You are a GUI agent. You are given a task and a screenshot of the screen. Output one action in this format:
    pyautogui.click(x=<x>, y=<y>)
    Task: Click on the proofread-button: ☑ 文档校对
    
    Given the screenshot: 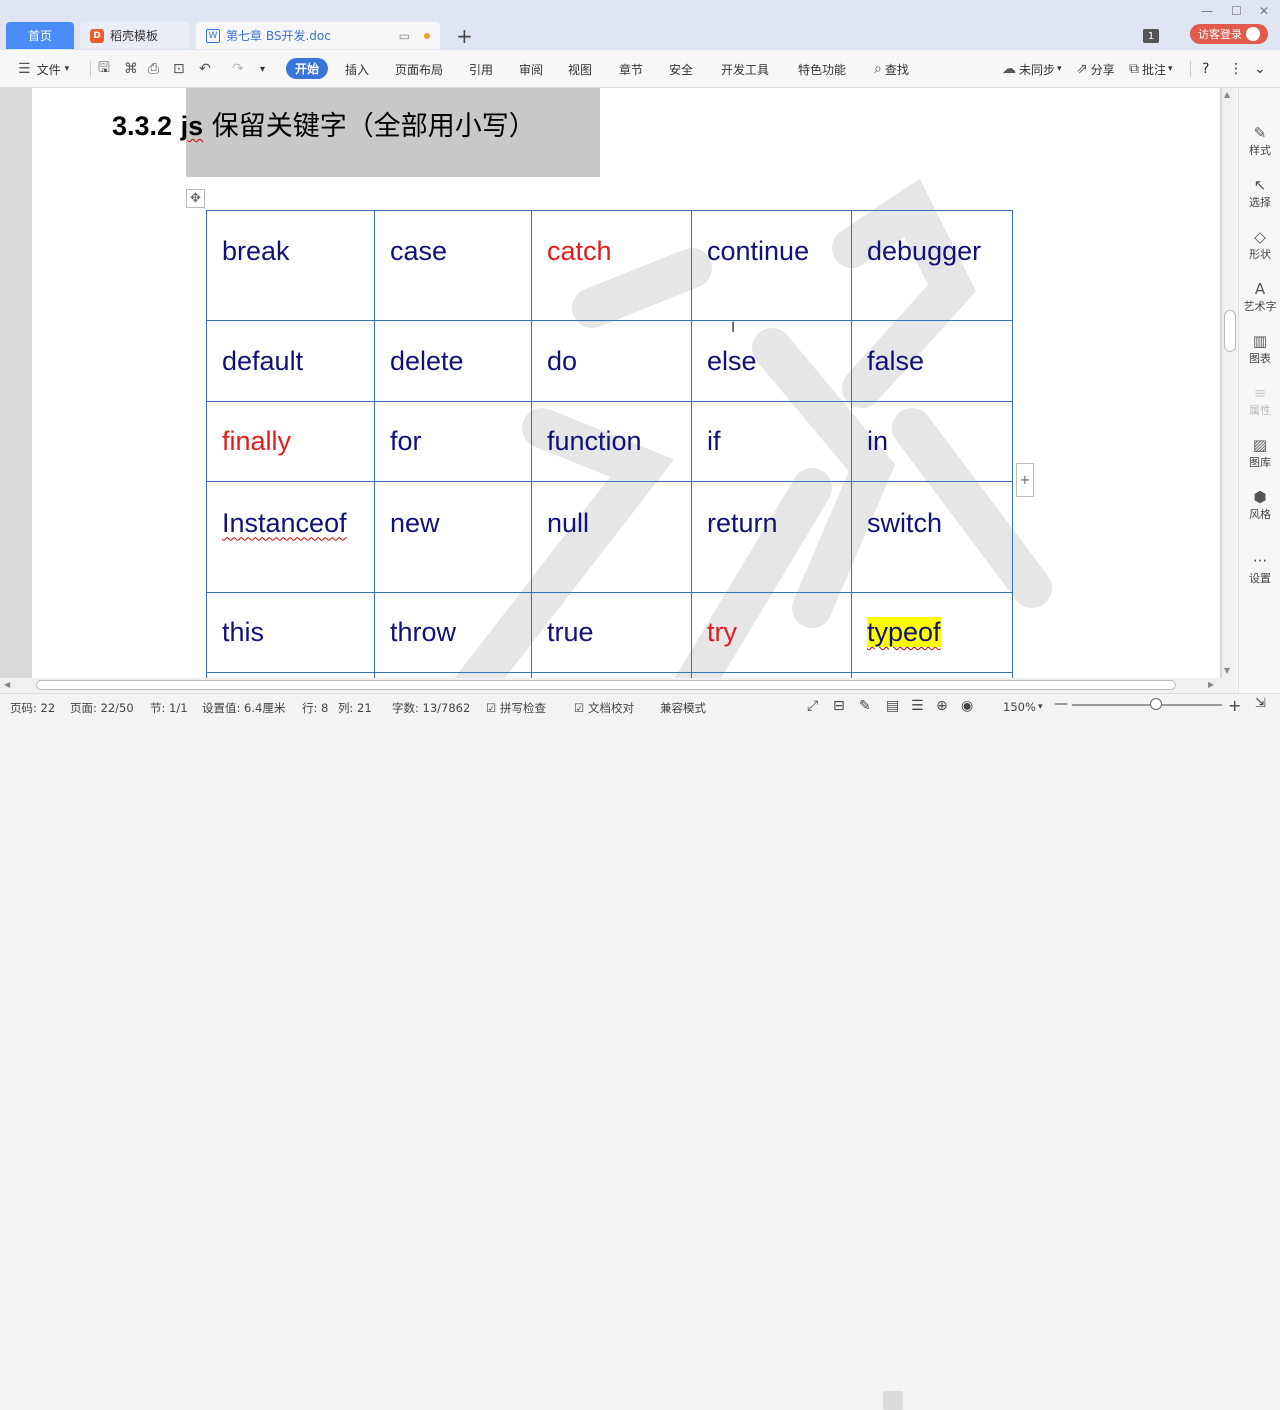 What is the action you would take?
    pyautogui.click(x=604, y=708)
    